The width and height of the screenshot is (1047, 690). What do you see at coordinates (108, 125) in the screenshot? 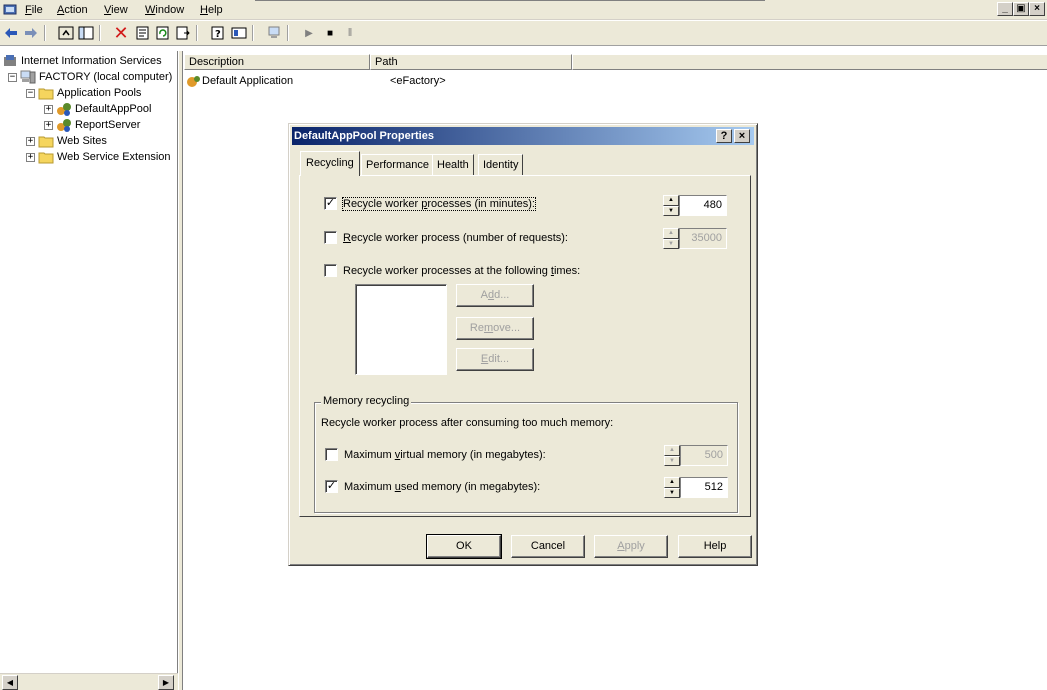
I see `tree-label: ReportServer` at bounding box center [108, 125].